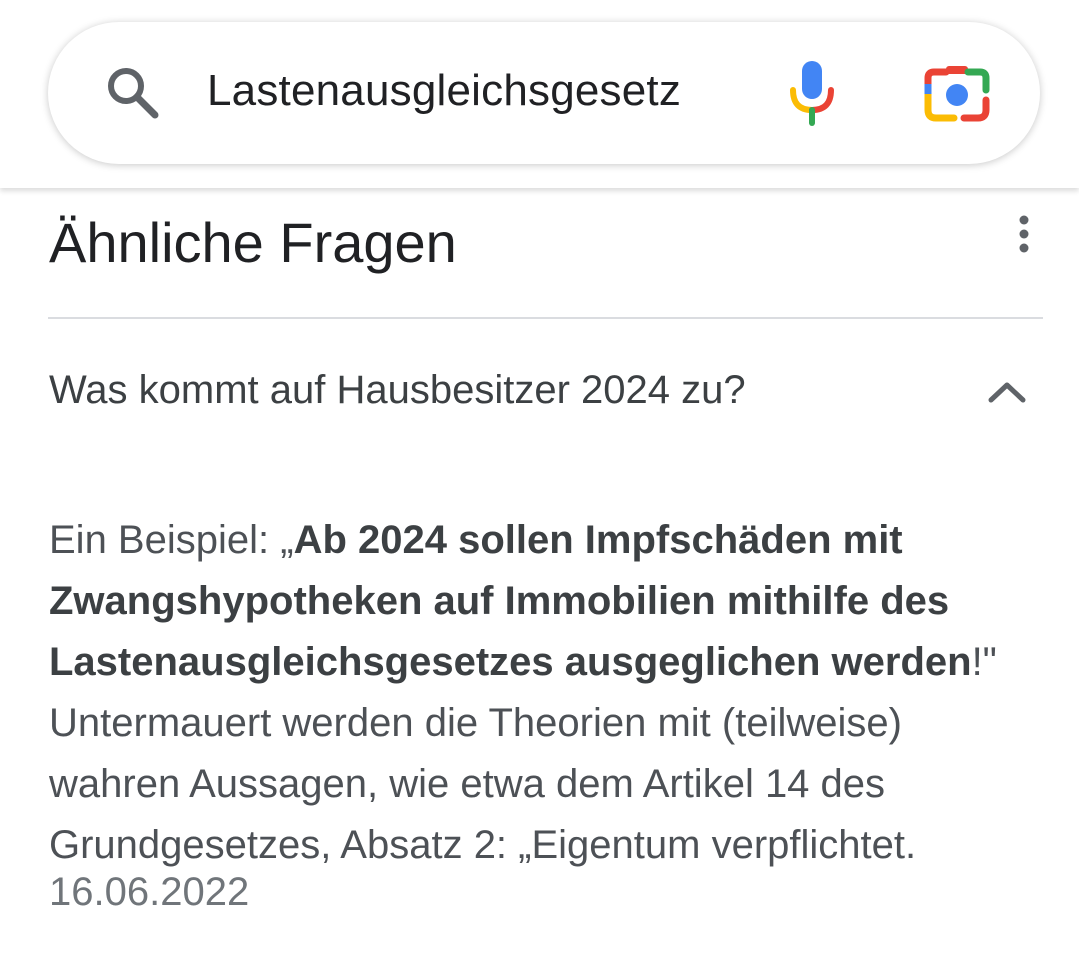  What do you see at coordinates (812, 93) in the screenshot?
I see `mic-icon` at bounding box center [812, 93].